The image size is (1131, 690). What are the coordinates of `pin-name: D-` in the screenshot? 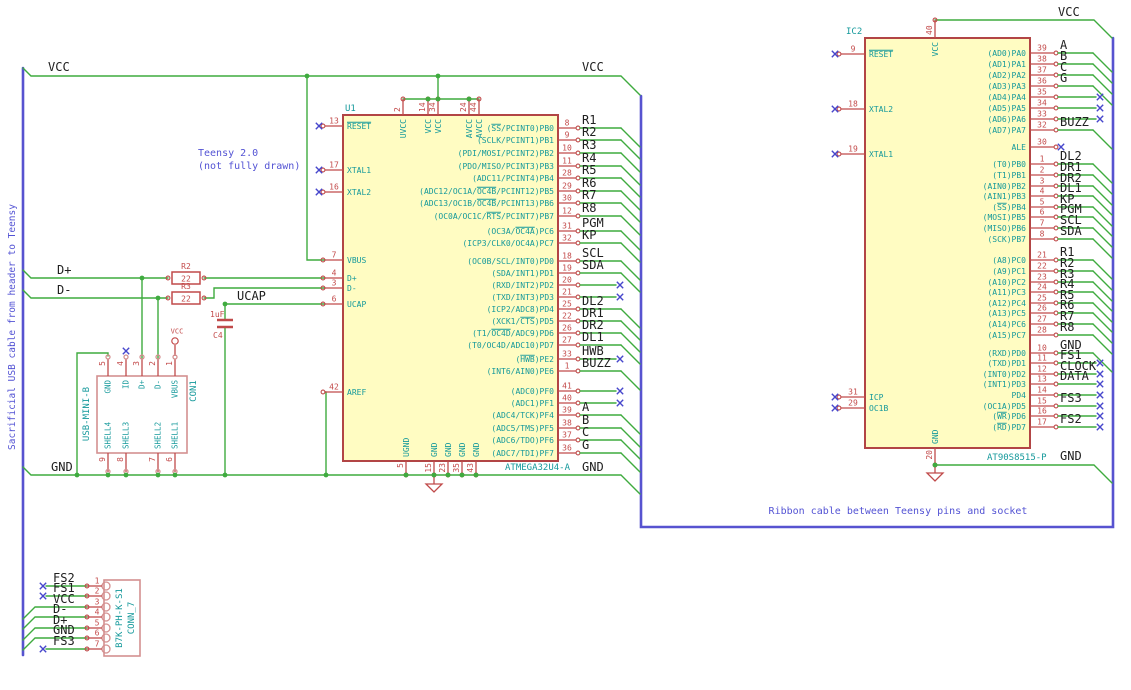 It's located at (158, 384).